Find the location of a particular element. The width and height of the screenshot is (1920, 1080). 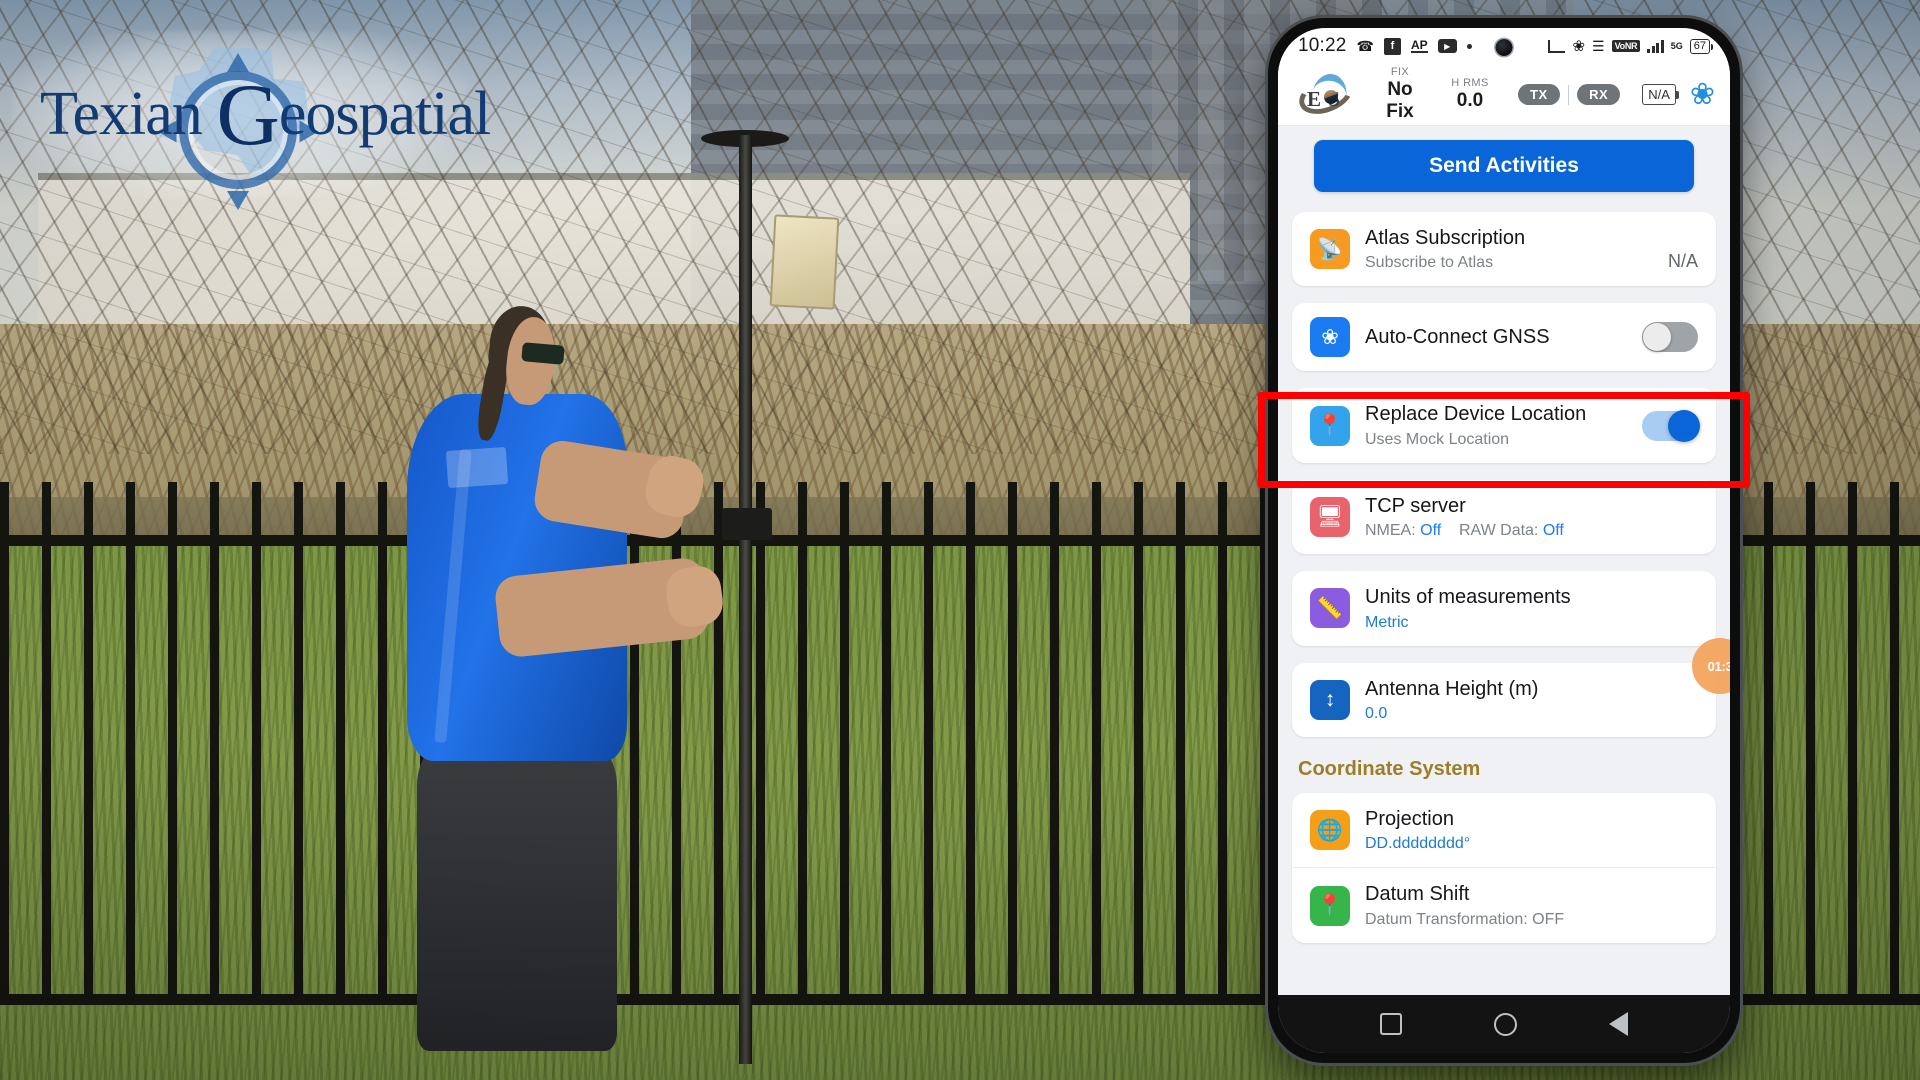

android-status-bar: 10:22 ☎ f AP ▶ ❀ ☰ VoNR 5G 67 is located at coordinates (1504, 46).